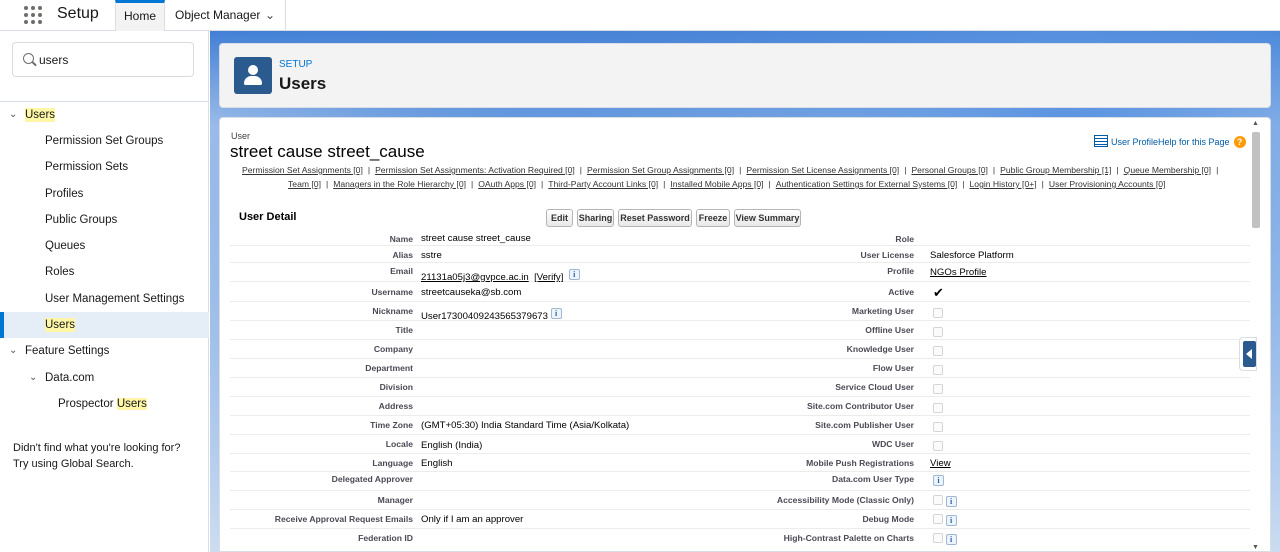 This screenshot has height=552, width=1280. I want to click on field-label: Department, so click(389, 368).